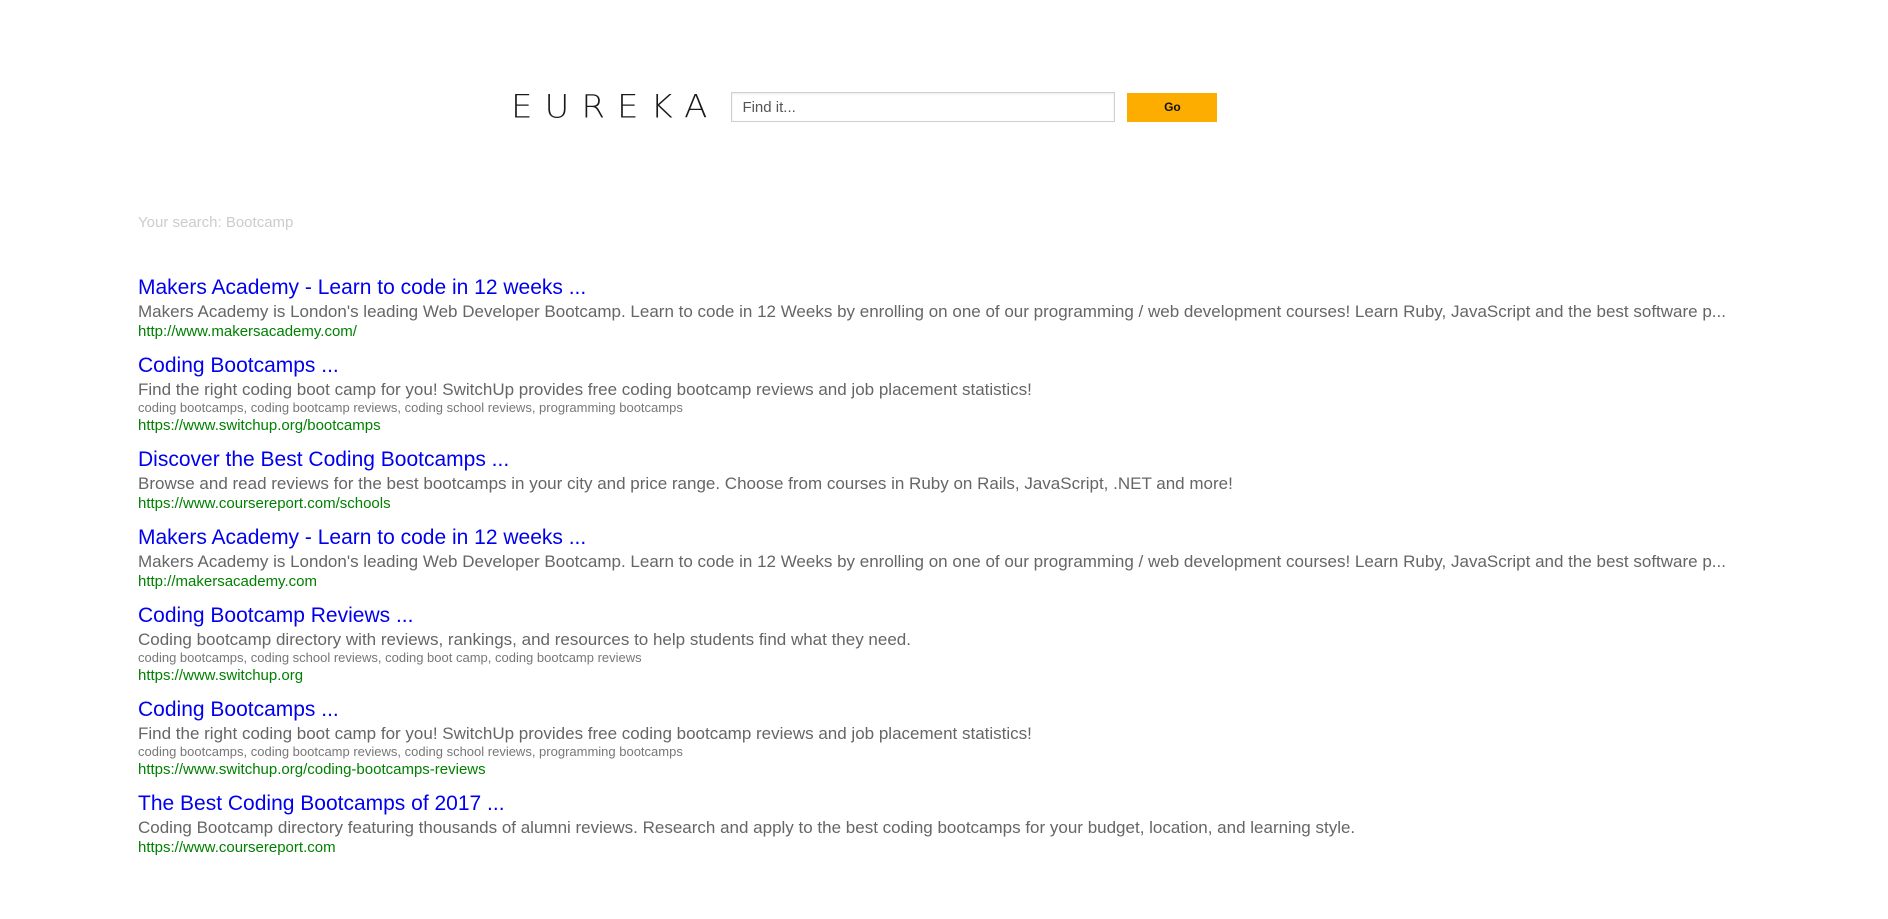 The width and height of the screenshot is (1888, 919). What do you see at coordinates (943, 425) in the screenshot?
I see `result-url-link: https://www.switchup.org/bootcamps` at bounding box center [943, 425].